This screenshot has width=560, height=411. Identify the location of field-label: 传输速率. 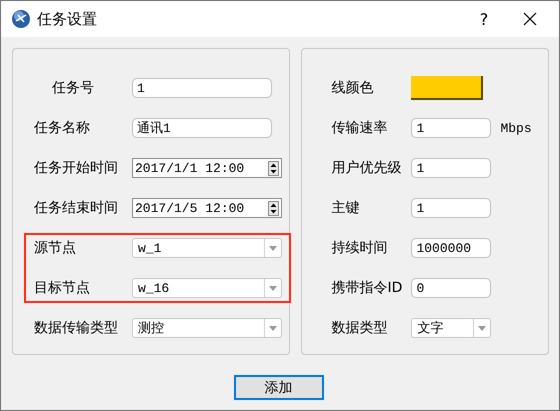
(359, 128).